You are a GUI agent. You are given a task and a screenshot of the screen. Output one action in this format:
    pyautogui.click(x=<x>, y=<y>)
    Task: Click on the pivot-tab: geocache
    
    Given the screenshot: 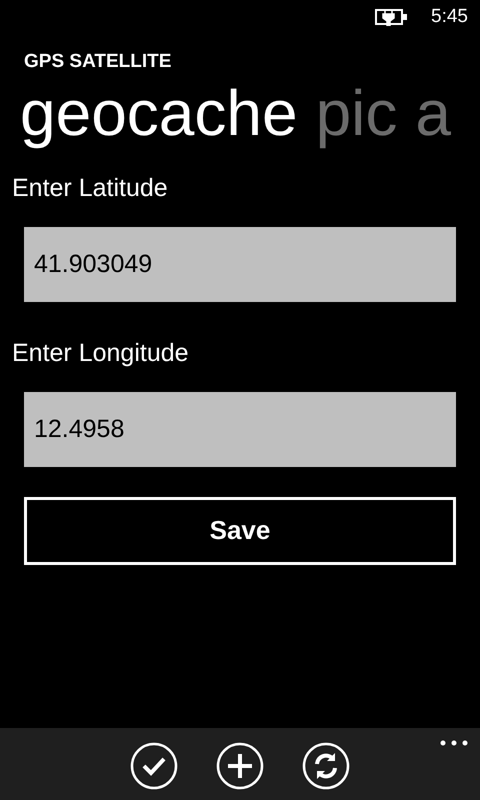 What is the action you would take?
    pyautogui.click(x=159, y=114)
    